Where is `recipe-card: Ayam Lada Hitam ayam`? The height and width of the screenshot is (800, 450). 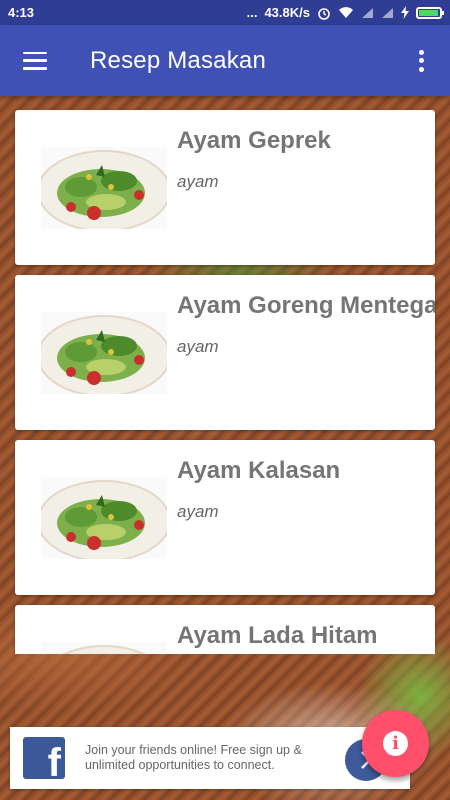 recipe-card: Ayam Lada Hitam ayam is located at coordinates (225, 629).